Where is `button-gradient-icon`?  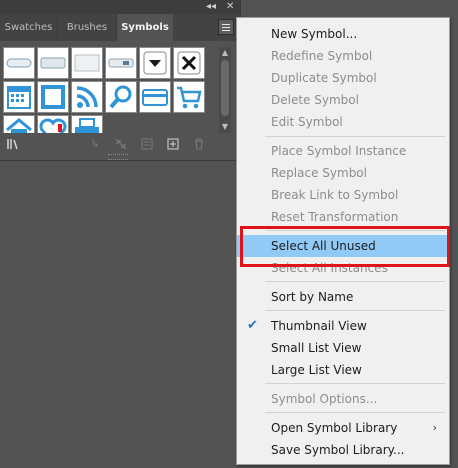 button-gradient-icon is located at coordinates (53, 63).